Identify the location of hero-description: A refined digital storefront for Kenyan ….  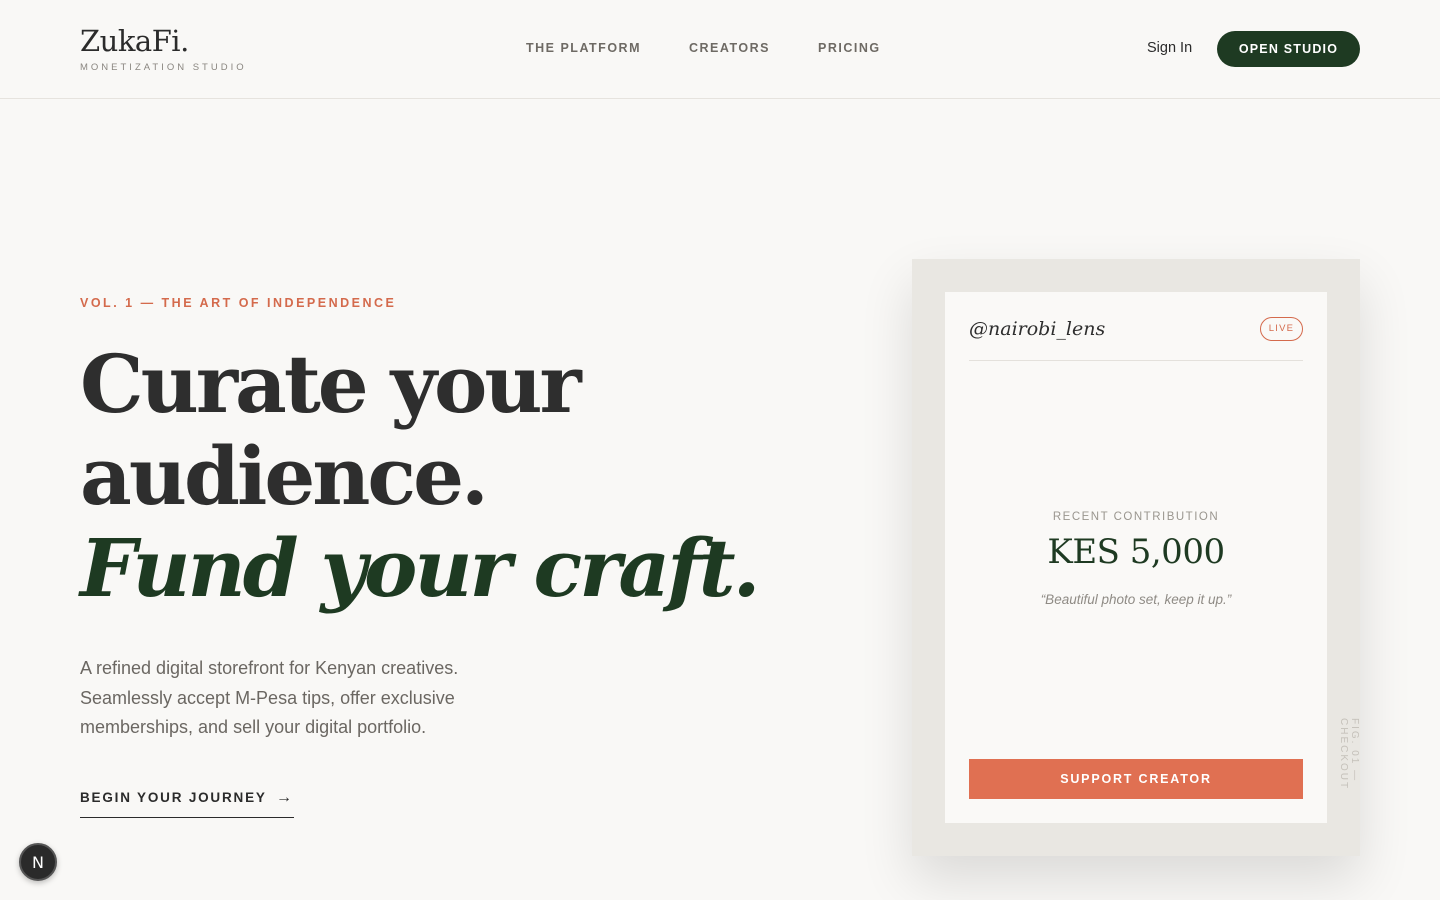
(269, 697).